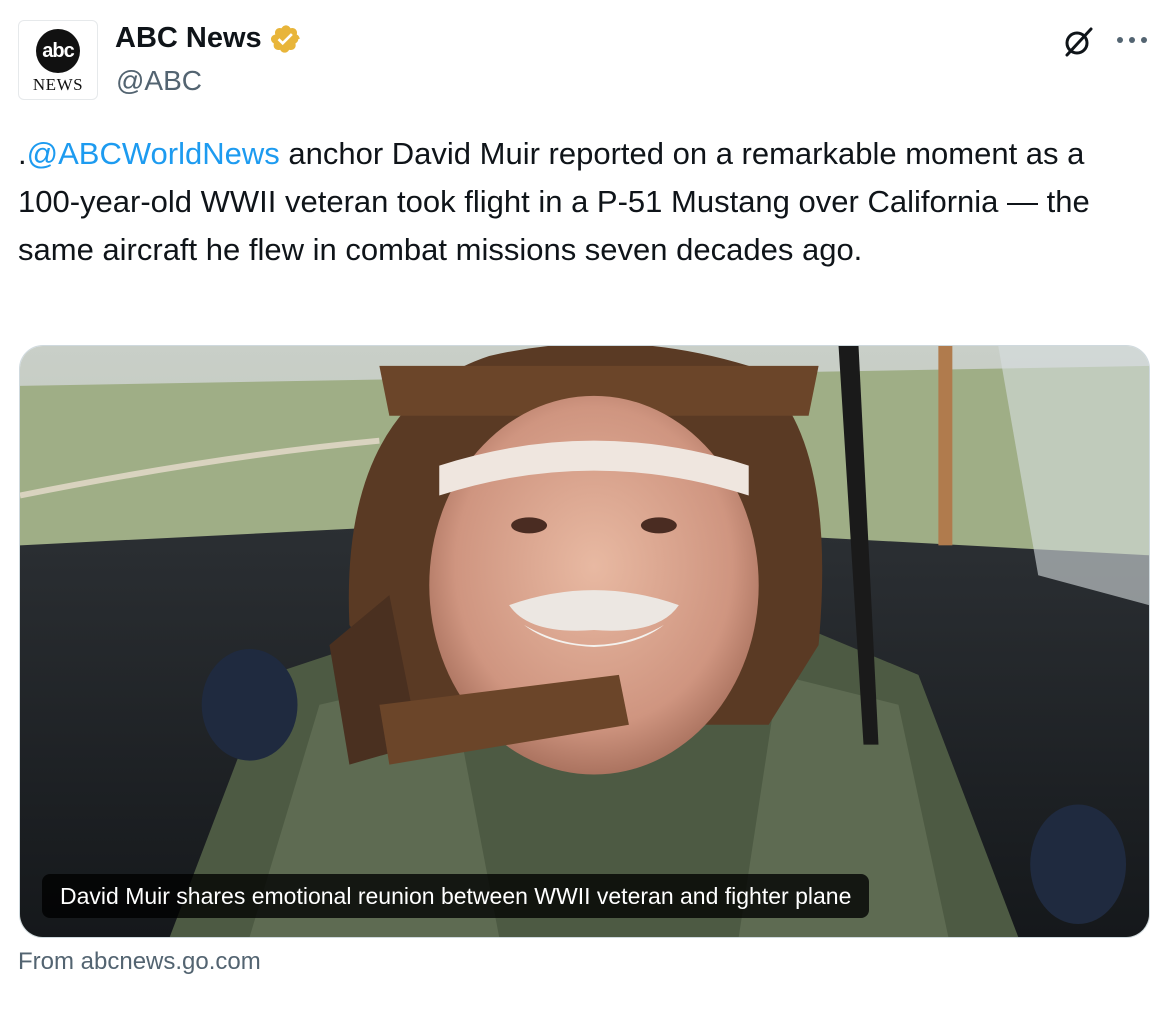 This screenshot has width=1174, height=1010. I want to click on avatar-news-text: NEWS, so click(58, 84).